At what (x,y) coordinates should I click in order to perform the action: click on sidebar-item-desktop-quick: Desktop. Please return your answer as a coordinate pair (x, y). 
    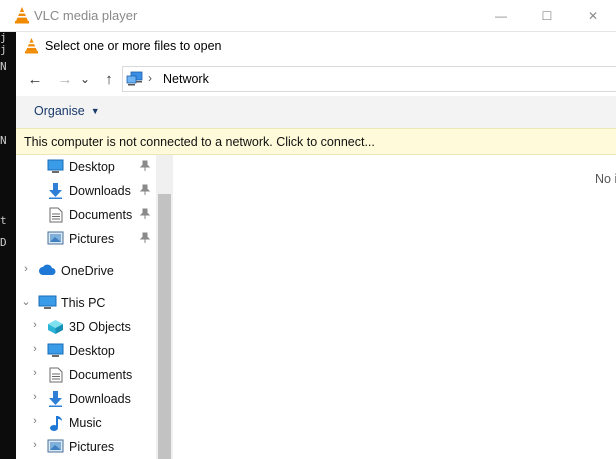
    Looking at the image, I should click on (86, 167).